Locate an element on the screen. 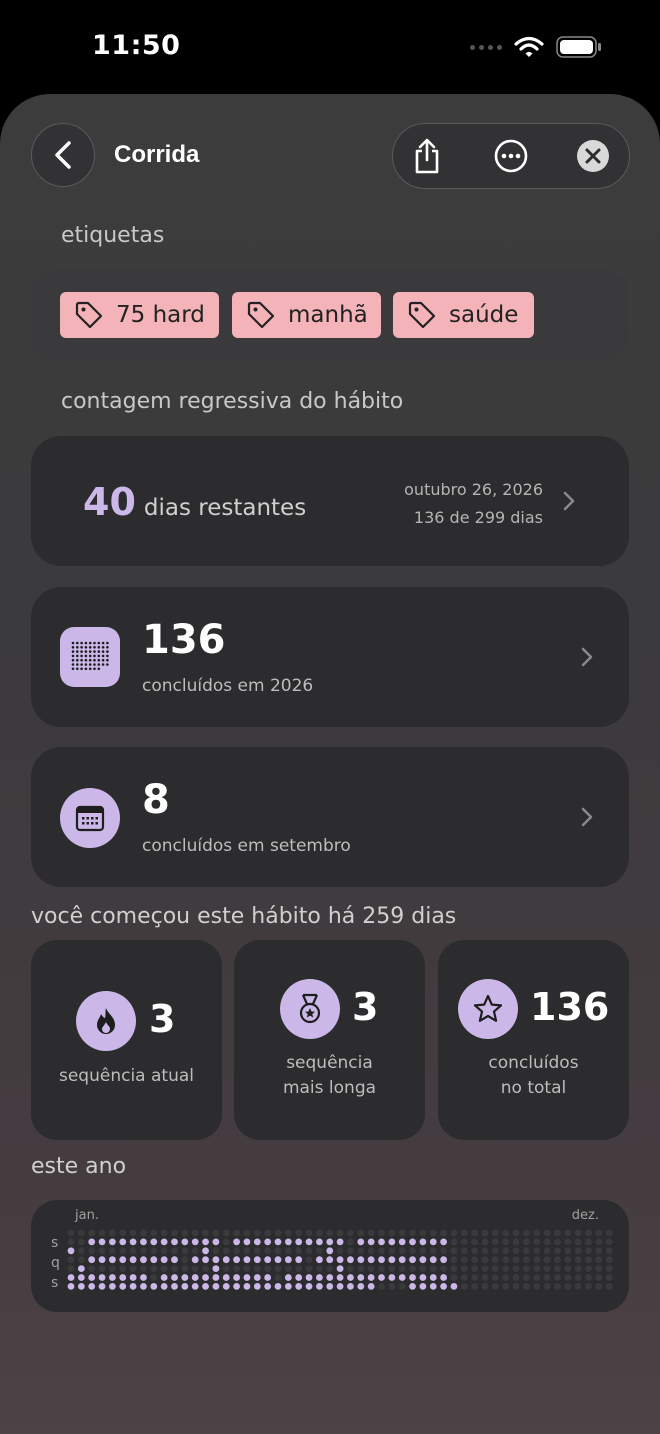  share-icon is located at coordinates (427, 156).